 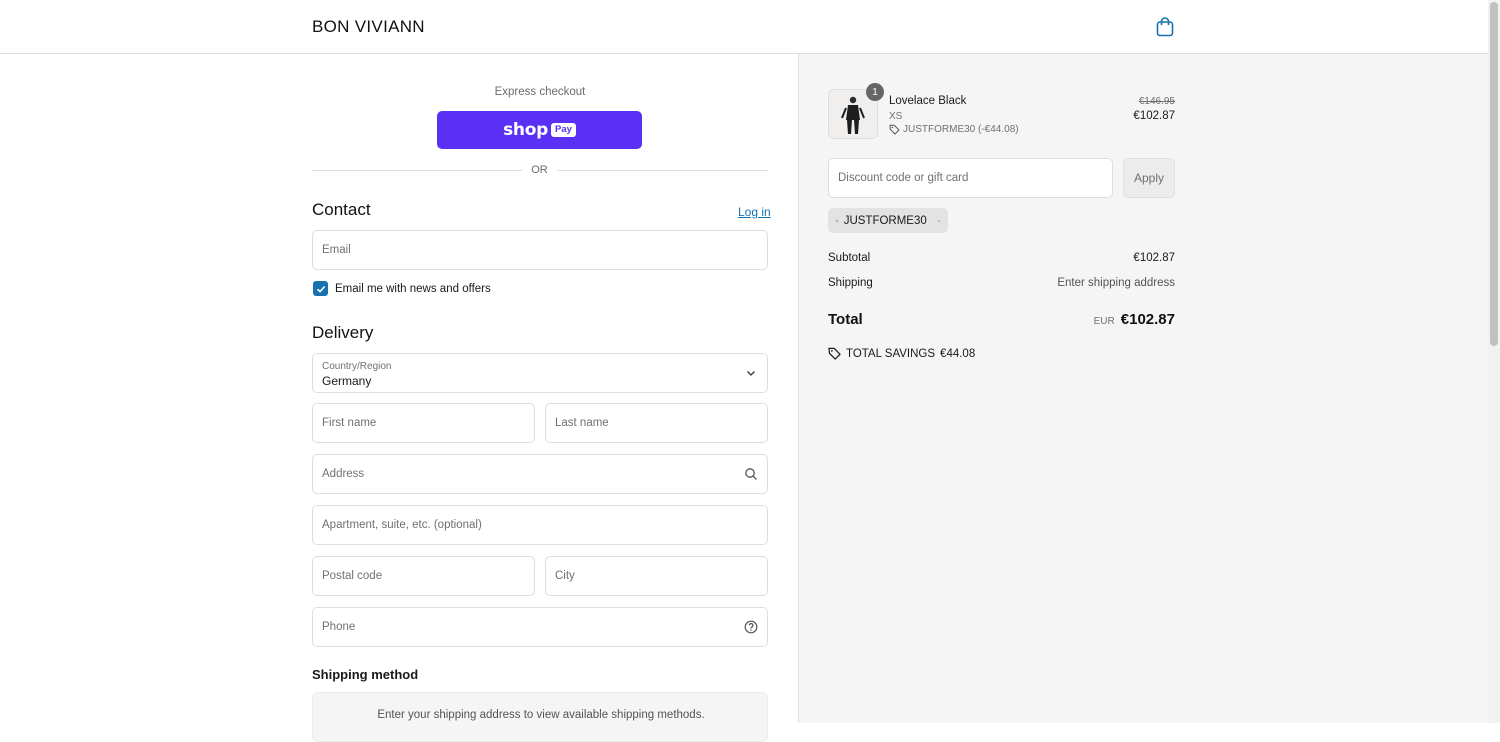 What do you see at coordinates (525, 130) in the screenshot?
I see `shop-pay-wordmark: shop` at bounding box center [525, 130].